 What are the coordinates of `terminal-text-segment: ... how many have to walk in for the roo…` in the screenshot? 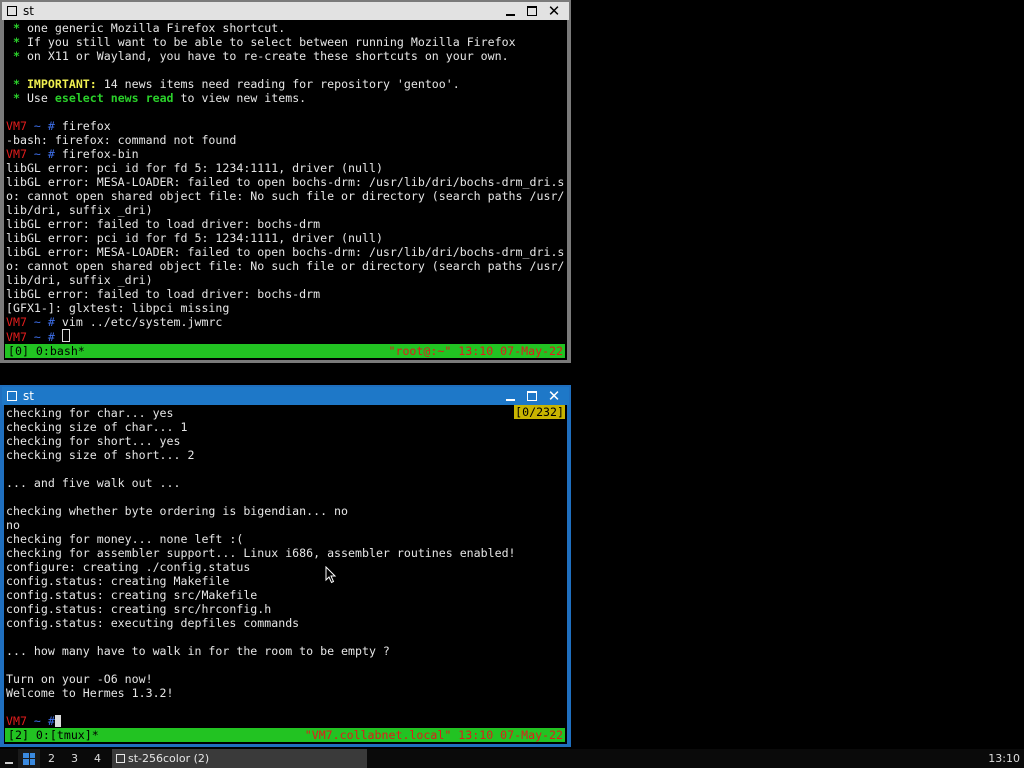 It's located at (198, 651).